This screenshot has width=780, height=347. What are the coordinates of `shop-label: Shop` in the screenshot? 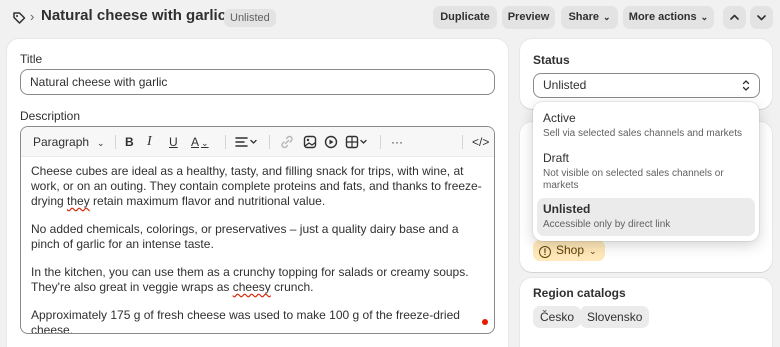 It's located at (570, 250).